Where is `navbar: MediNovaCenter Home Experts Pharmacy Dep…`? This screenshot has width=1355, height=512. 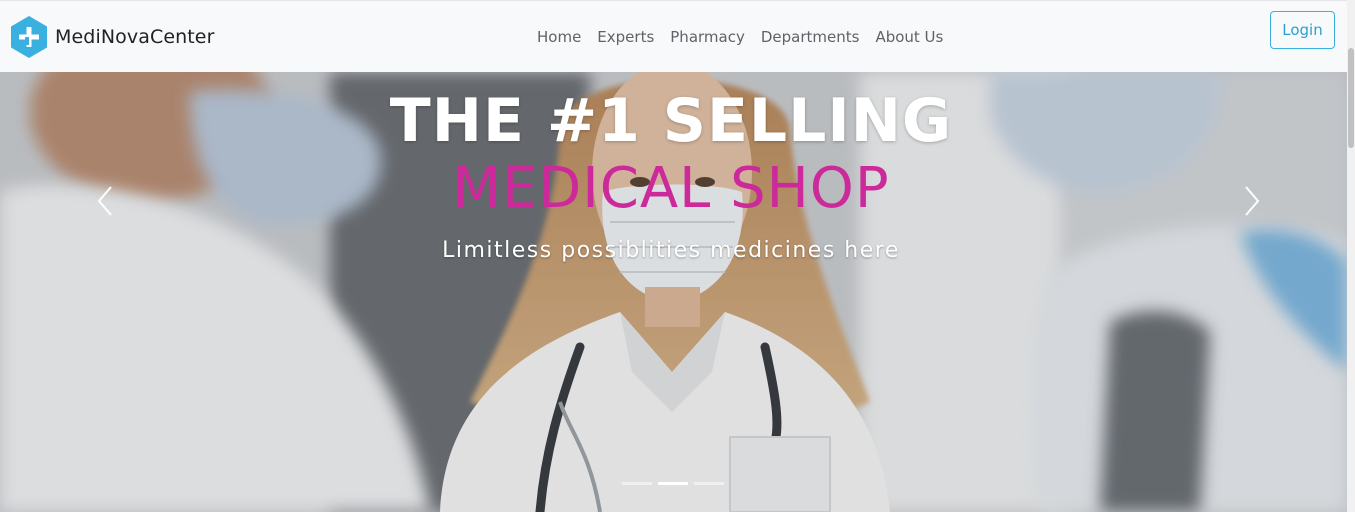 navbar: MediNovaCenter Home Experts Pharmacy Dep… is located at coordinates (673, 36).